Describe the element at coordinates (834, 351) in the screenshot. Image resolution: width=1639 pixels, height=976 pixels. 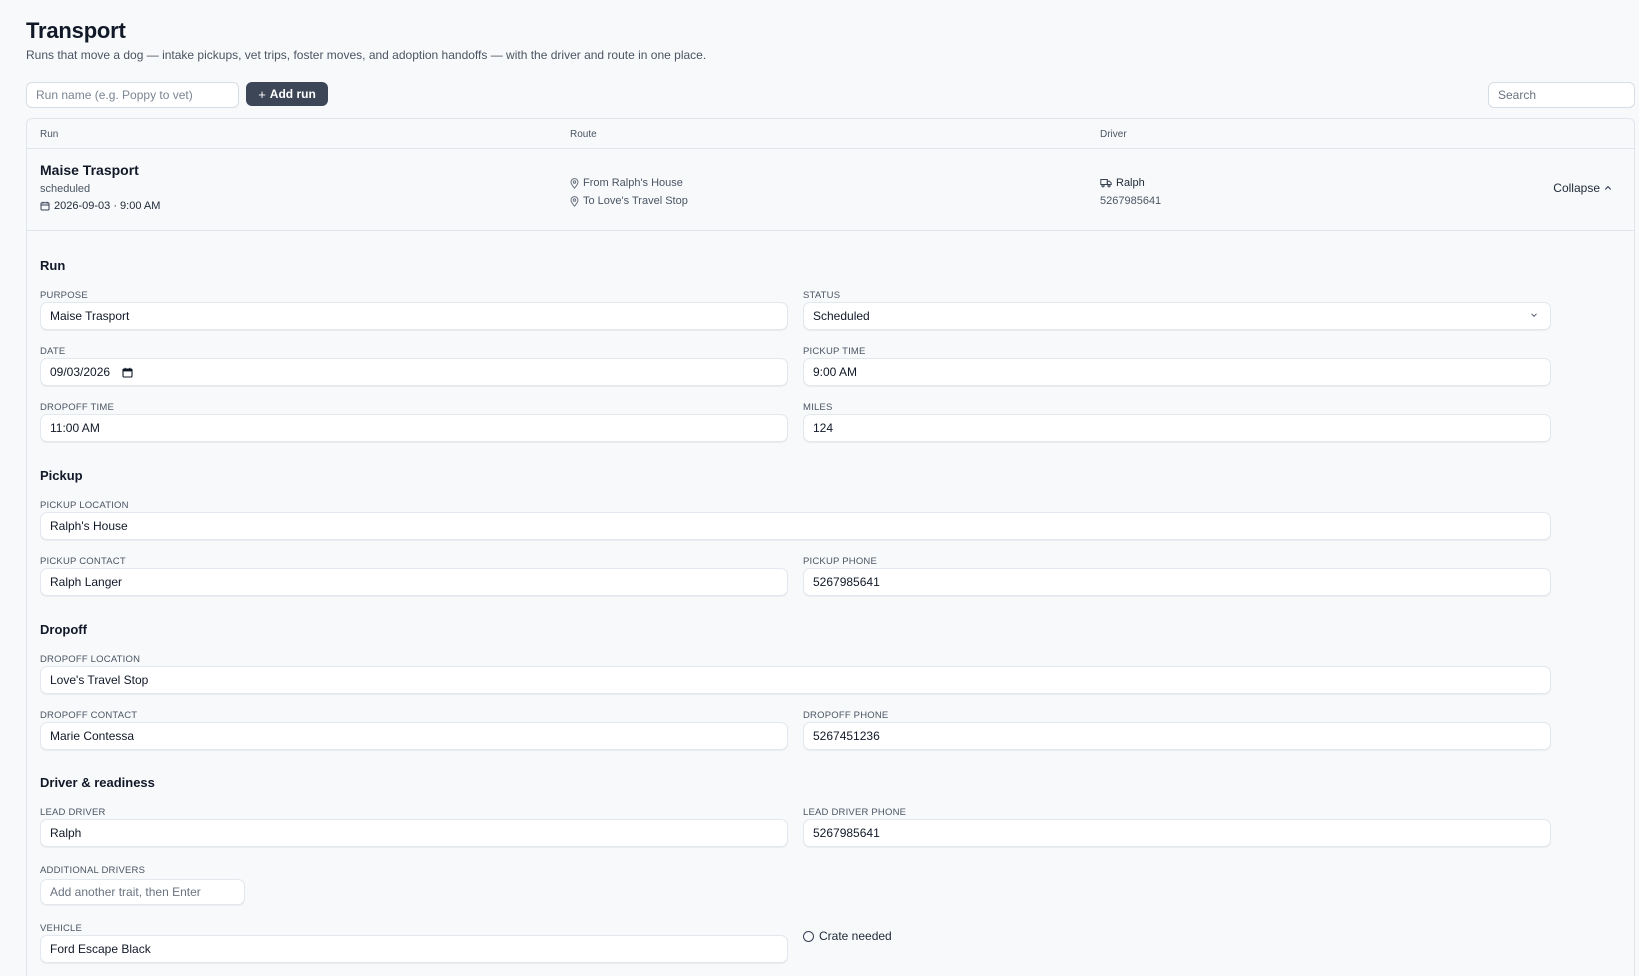
I see `pickup-time-label: PICKUP TIME` at that location.